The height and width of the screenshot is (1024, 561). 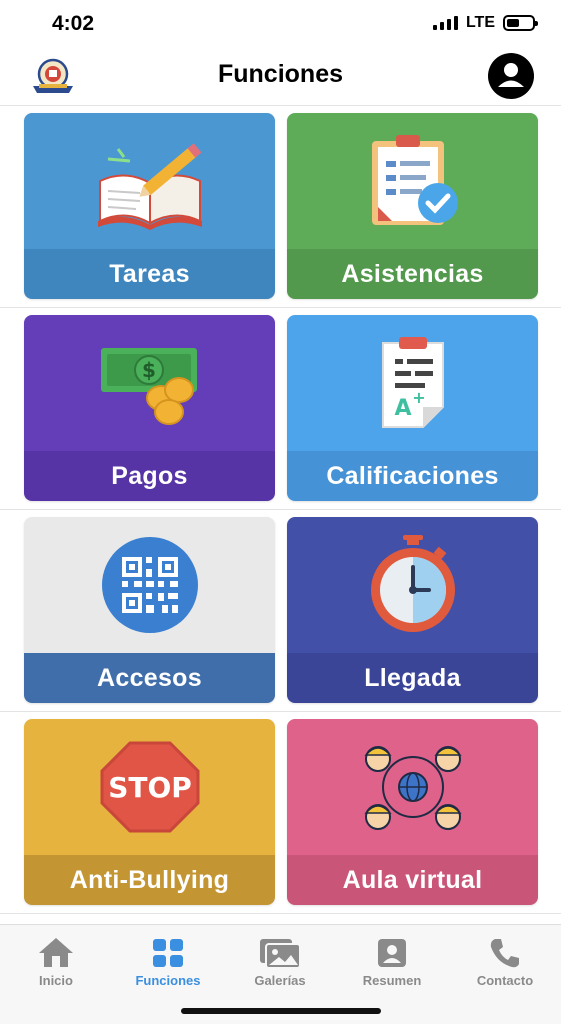 I want to click on card-label: Accesos, so click(x=149, y=678).